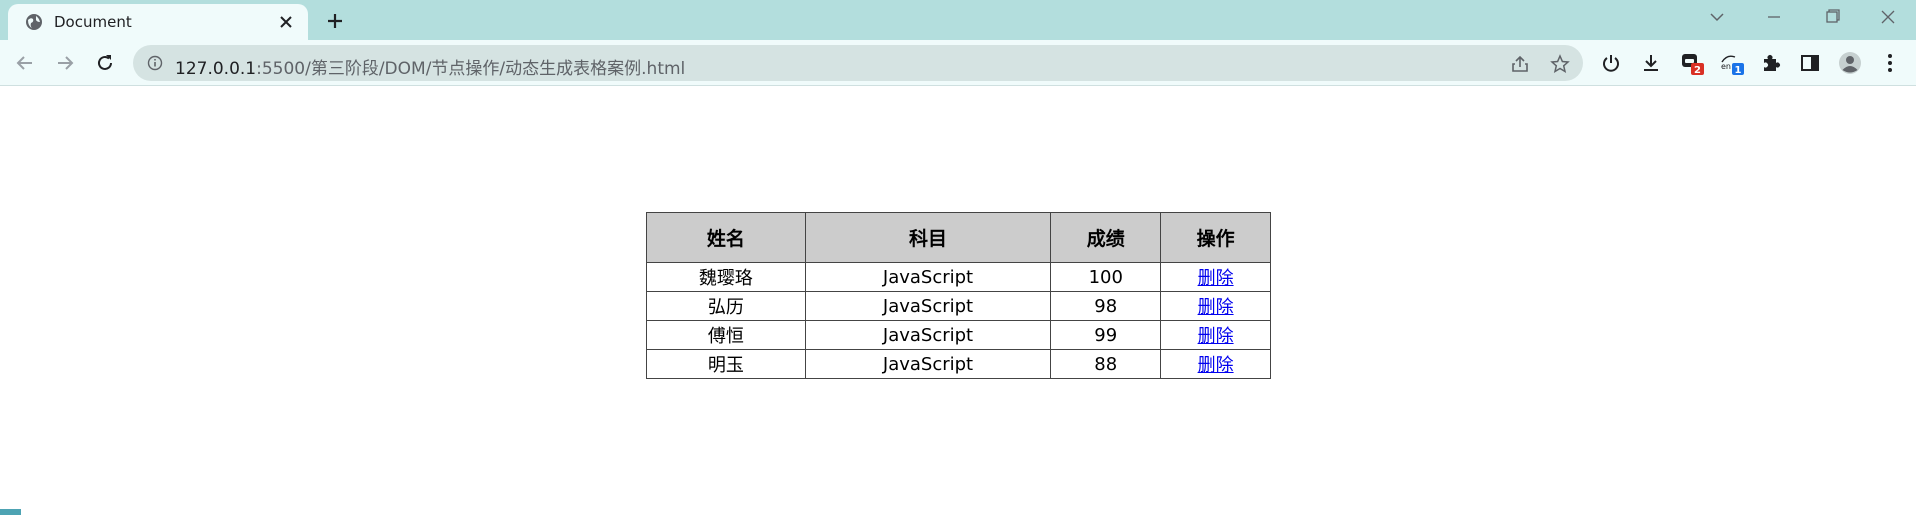 The width and height of the screenshot is (1916, 515). What do you see at coordinates (93, 22) in the screenshot?
I see `tab-title: Document` at bounding box center [93, 22].